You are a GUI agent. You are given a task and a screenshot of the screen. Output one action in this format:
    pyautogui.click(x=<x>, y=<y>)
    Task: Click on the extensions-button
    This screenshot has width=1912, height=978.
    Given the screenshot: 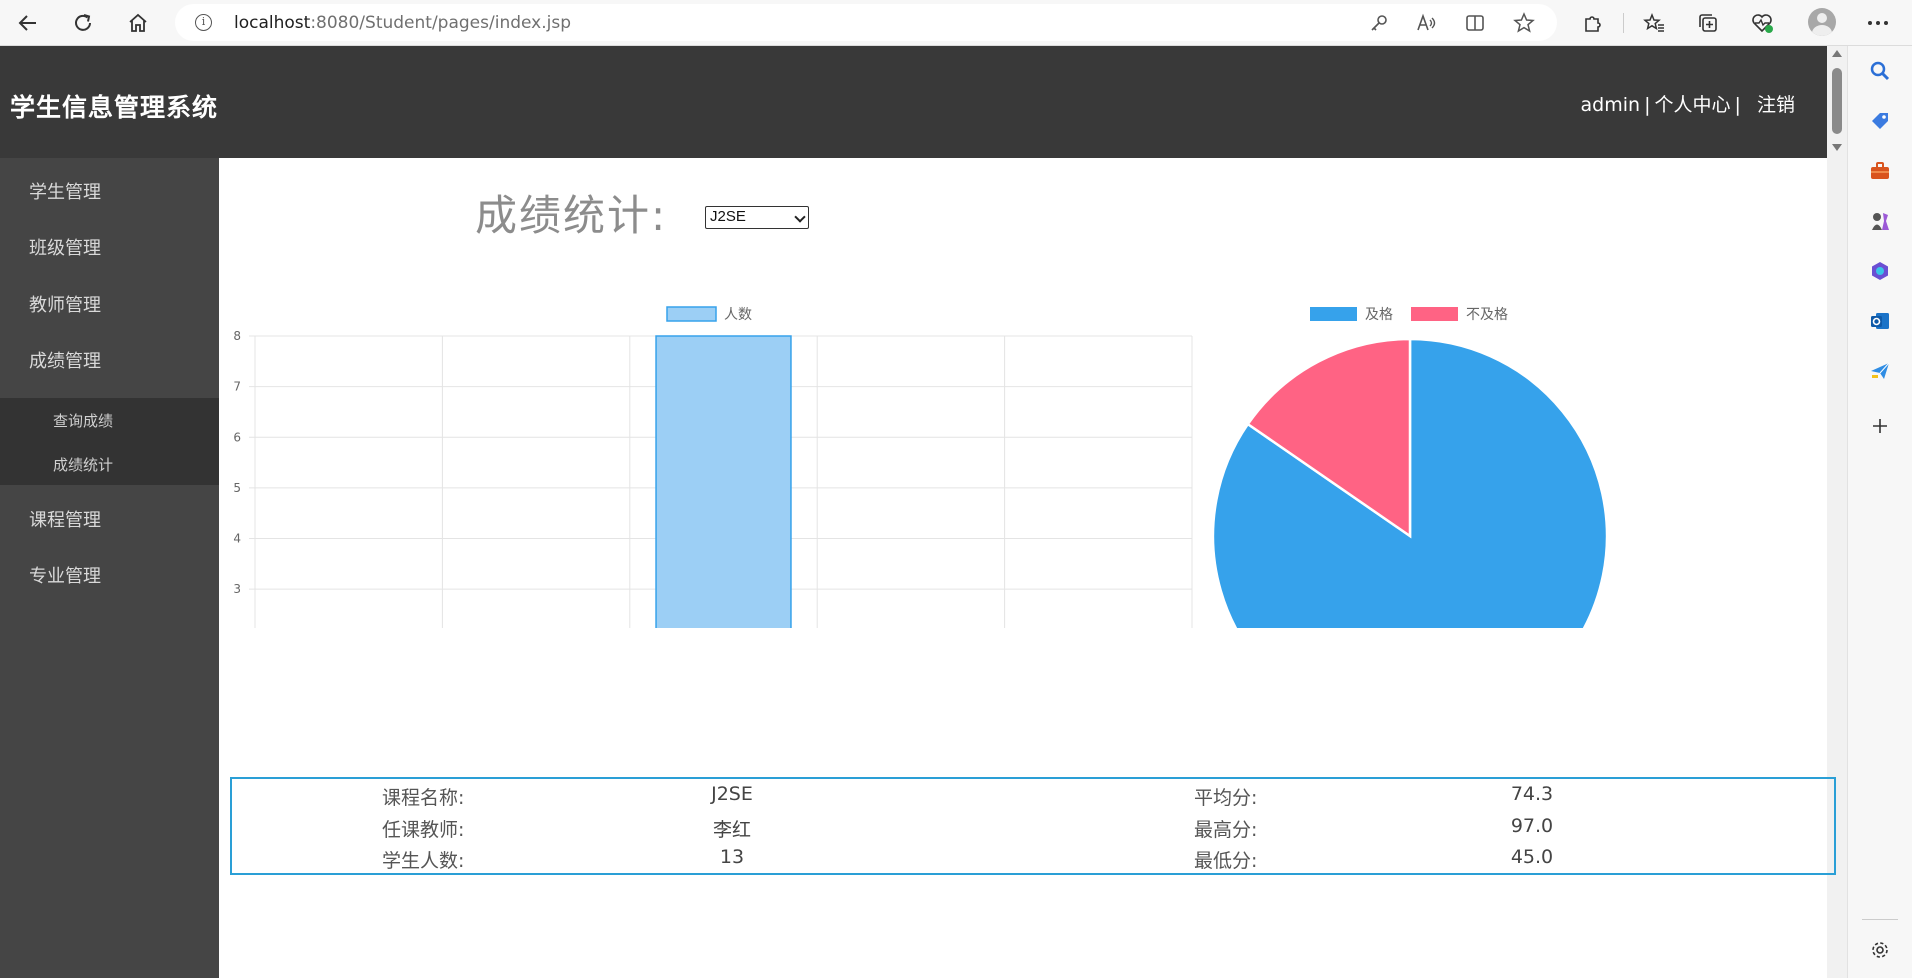 What is the action you would take?
    pyautogui.click(x=1593, y=23)
    